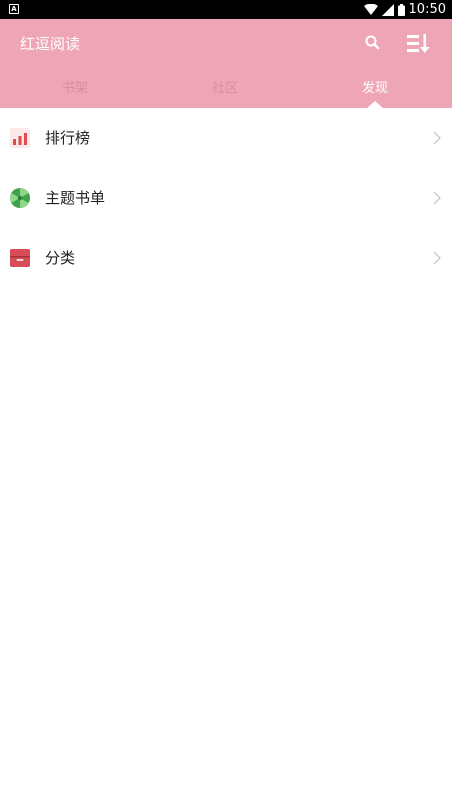  What do you see at coordinates (370, 9) in the screenshot?
I see `wifi-icon` at bounding box center [370, 9].